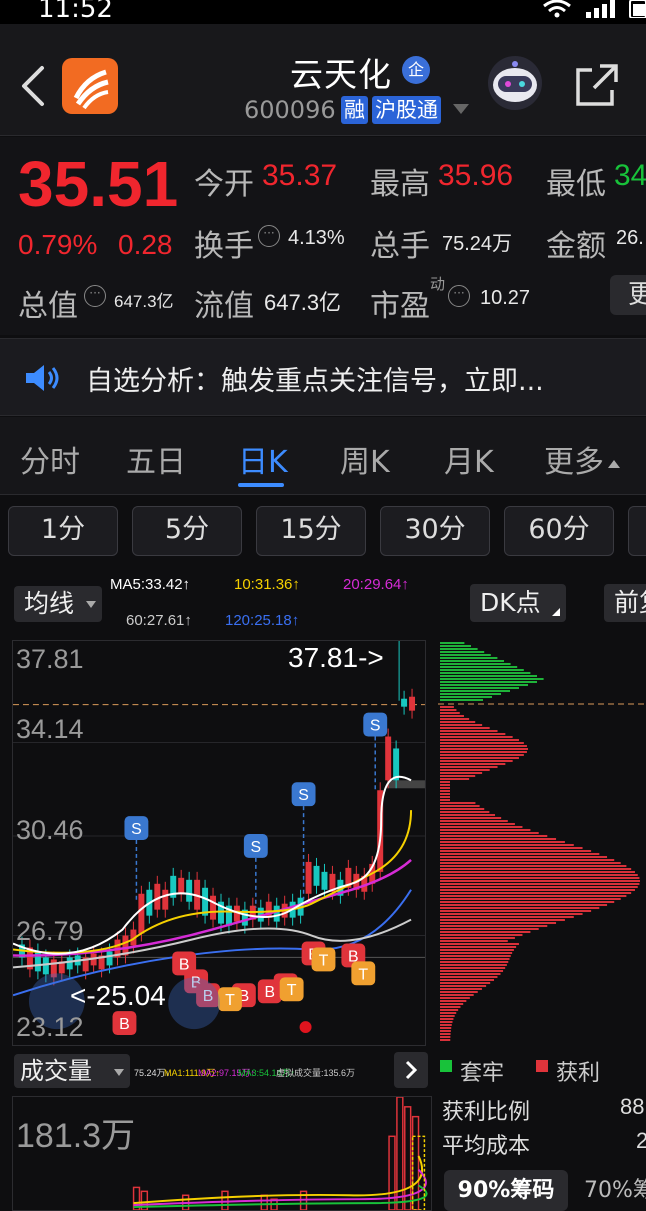 This screenshot has width=646, height=1211. Describe the element at coordinates (311, 531) in the screenshot. I see `period-15min: 15分` at that location.